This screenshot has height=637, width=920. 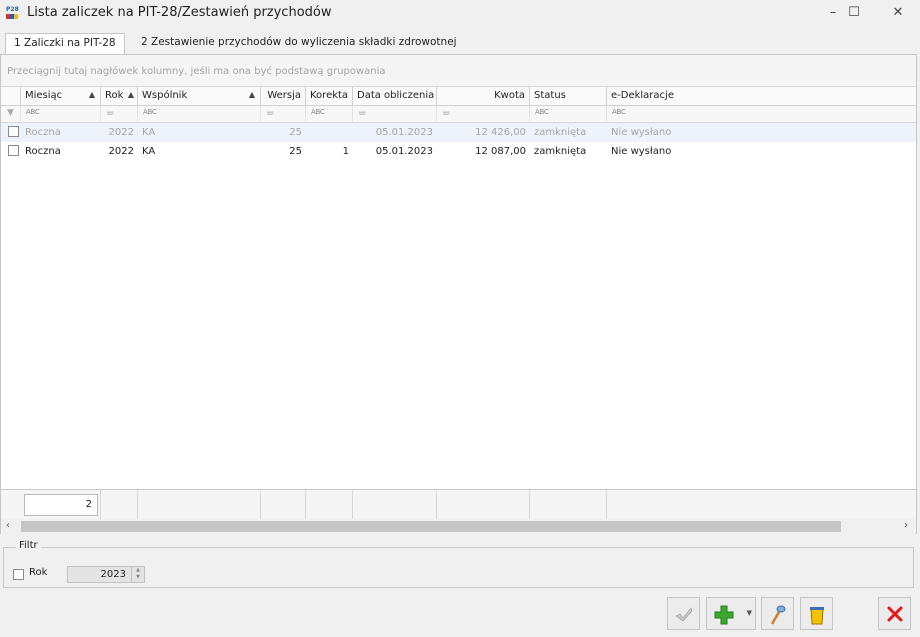 I want to click on app-icon: P28, so click(x=14, y=13).